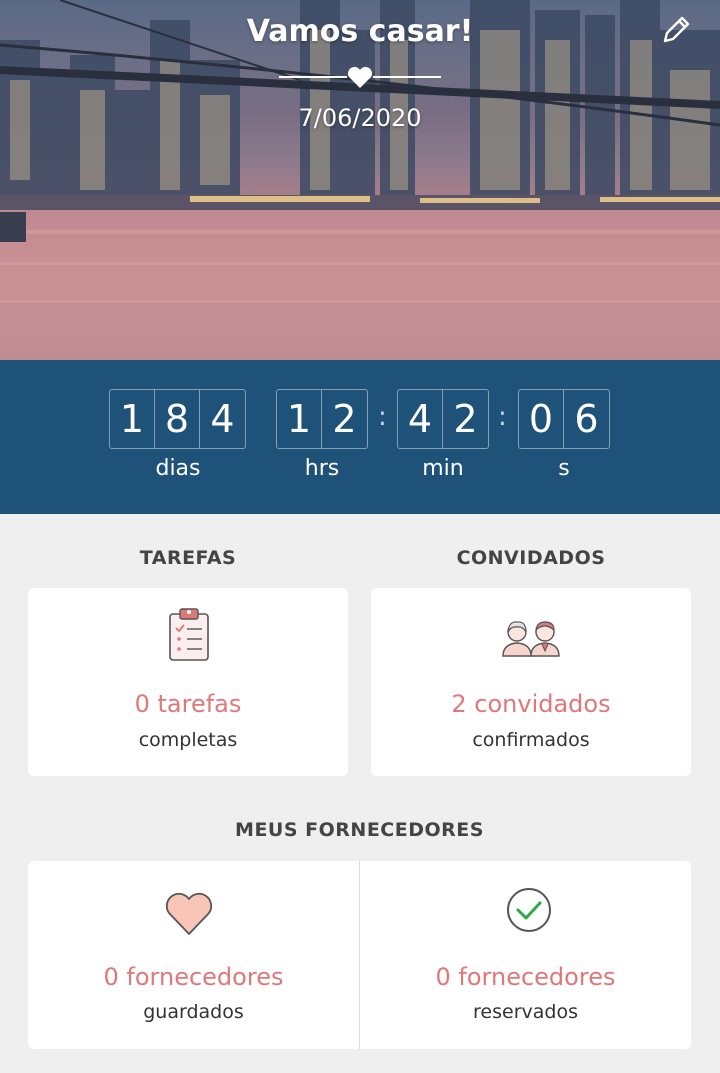  I want to click on days-digits: 1 8 4, so click(177, 419).